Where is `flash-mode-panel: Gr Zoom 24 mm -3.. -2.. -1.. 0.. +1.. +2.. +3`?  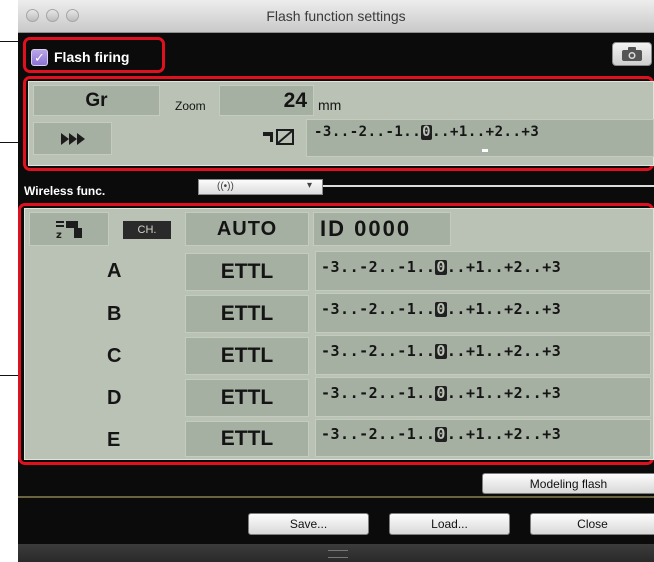
flash-mode-panel: Gr Zoom 24 mm -3.. -2.. -1.. 0.. +1.. +2.. +3 is located at coordinates (341, 123).